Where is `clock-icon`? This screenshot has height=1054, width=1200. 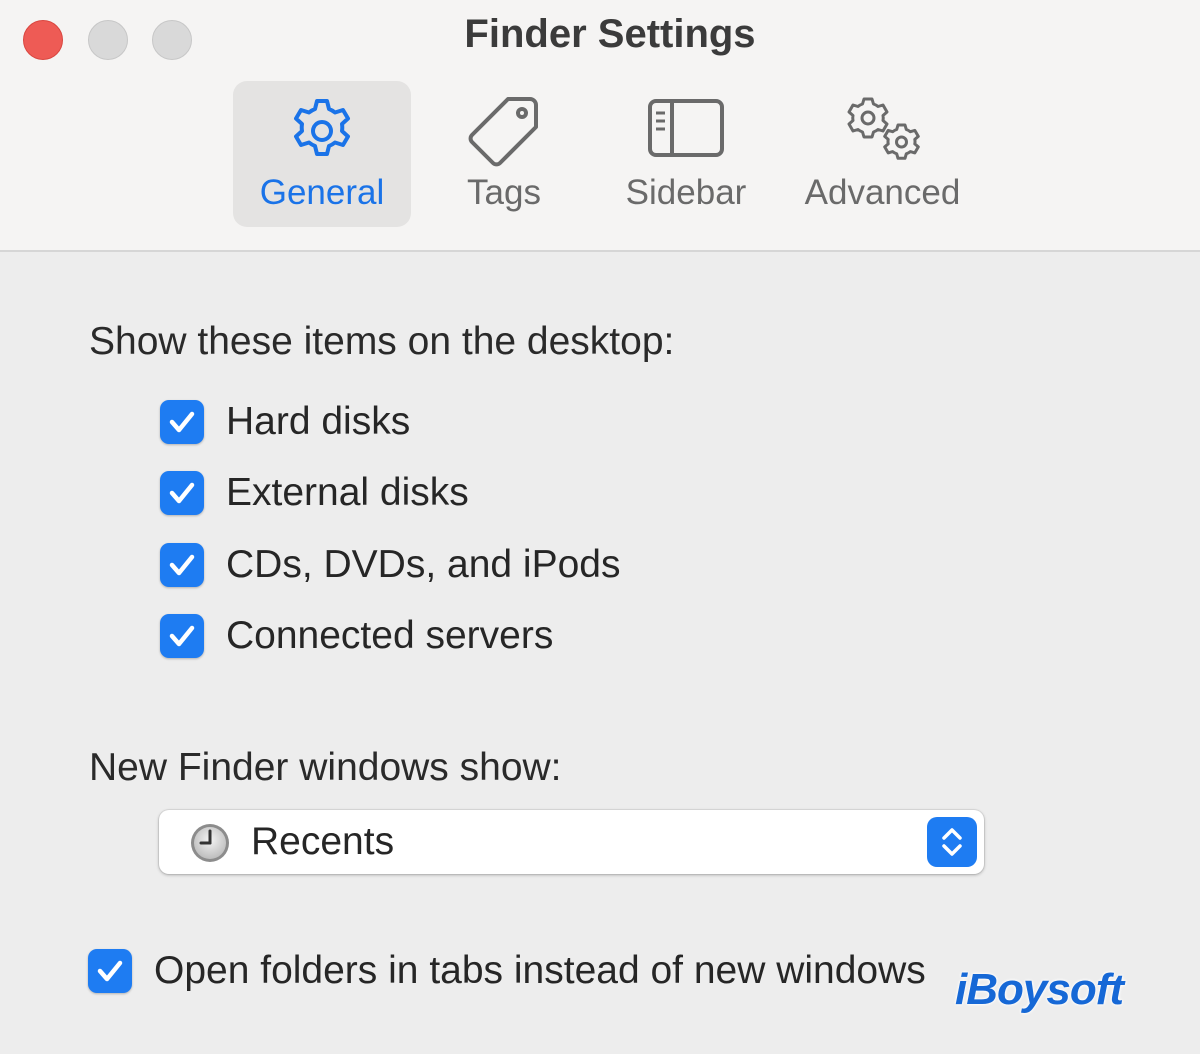 clock-icon is located at coordinates (210, 845).